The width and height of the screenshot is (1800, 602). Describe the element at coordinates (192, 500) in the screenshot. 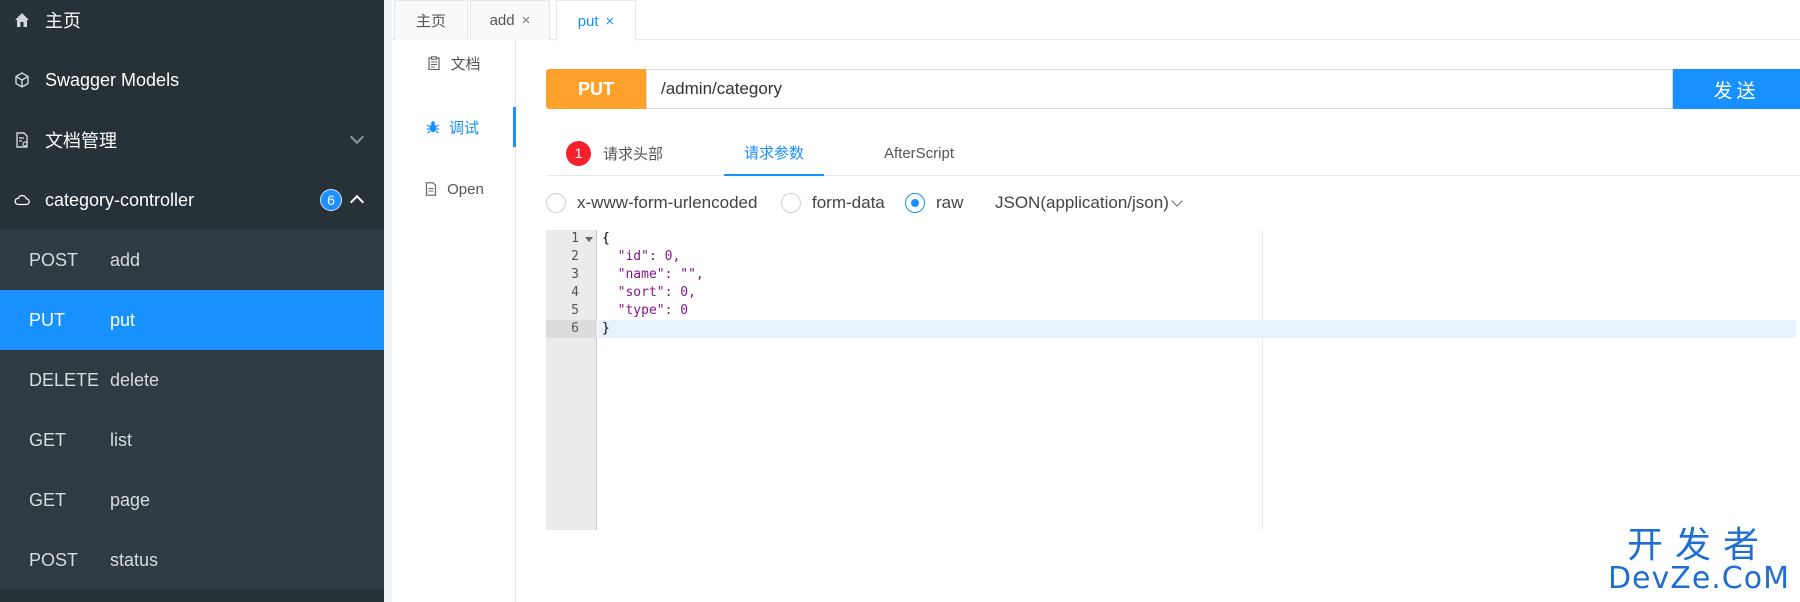

I see `endpoint-item: GET page` at that location.